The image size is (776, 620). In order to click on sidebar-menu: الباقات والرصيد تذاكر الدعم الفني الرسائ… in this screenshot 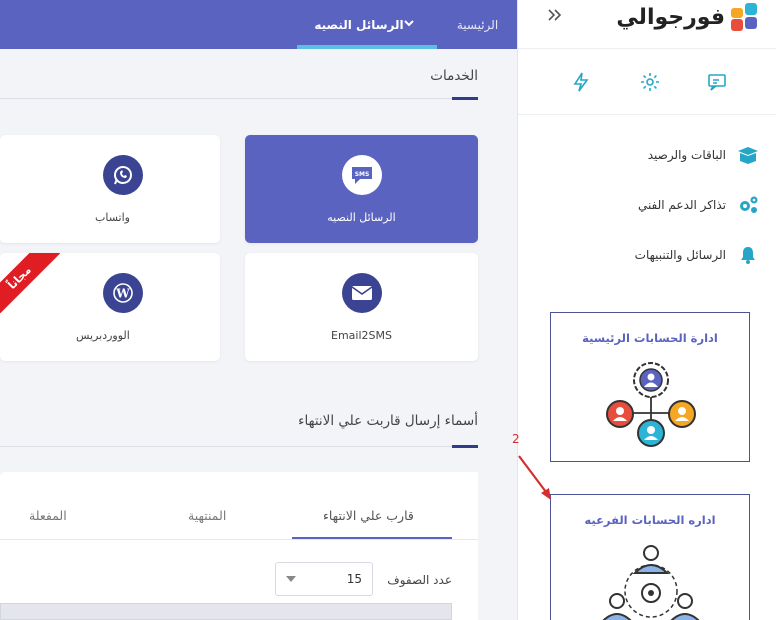, I will do `click(646, 205)`.